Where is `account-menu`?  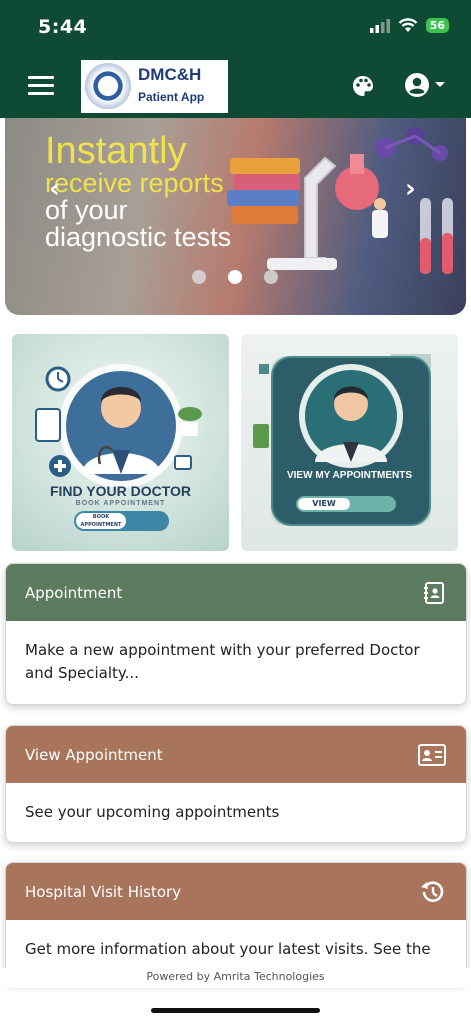 account-menu is located at coordinates (425, 85).